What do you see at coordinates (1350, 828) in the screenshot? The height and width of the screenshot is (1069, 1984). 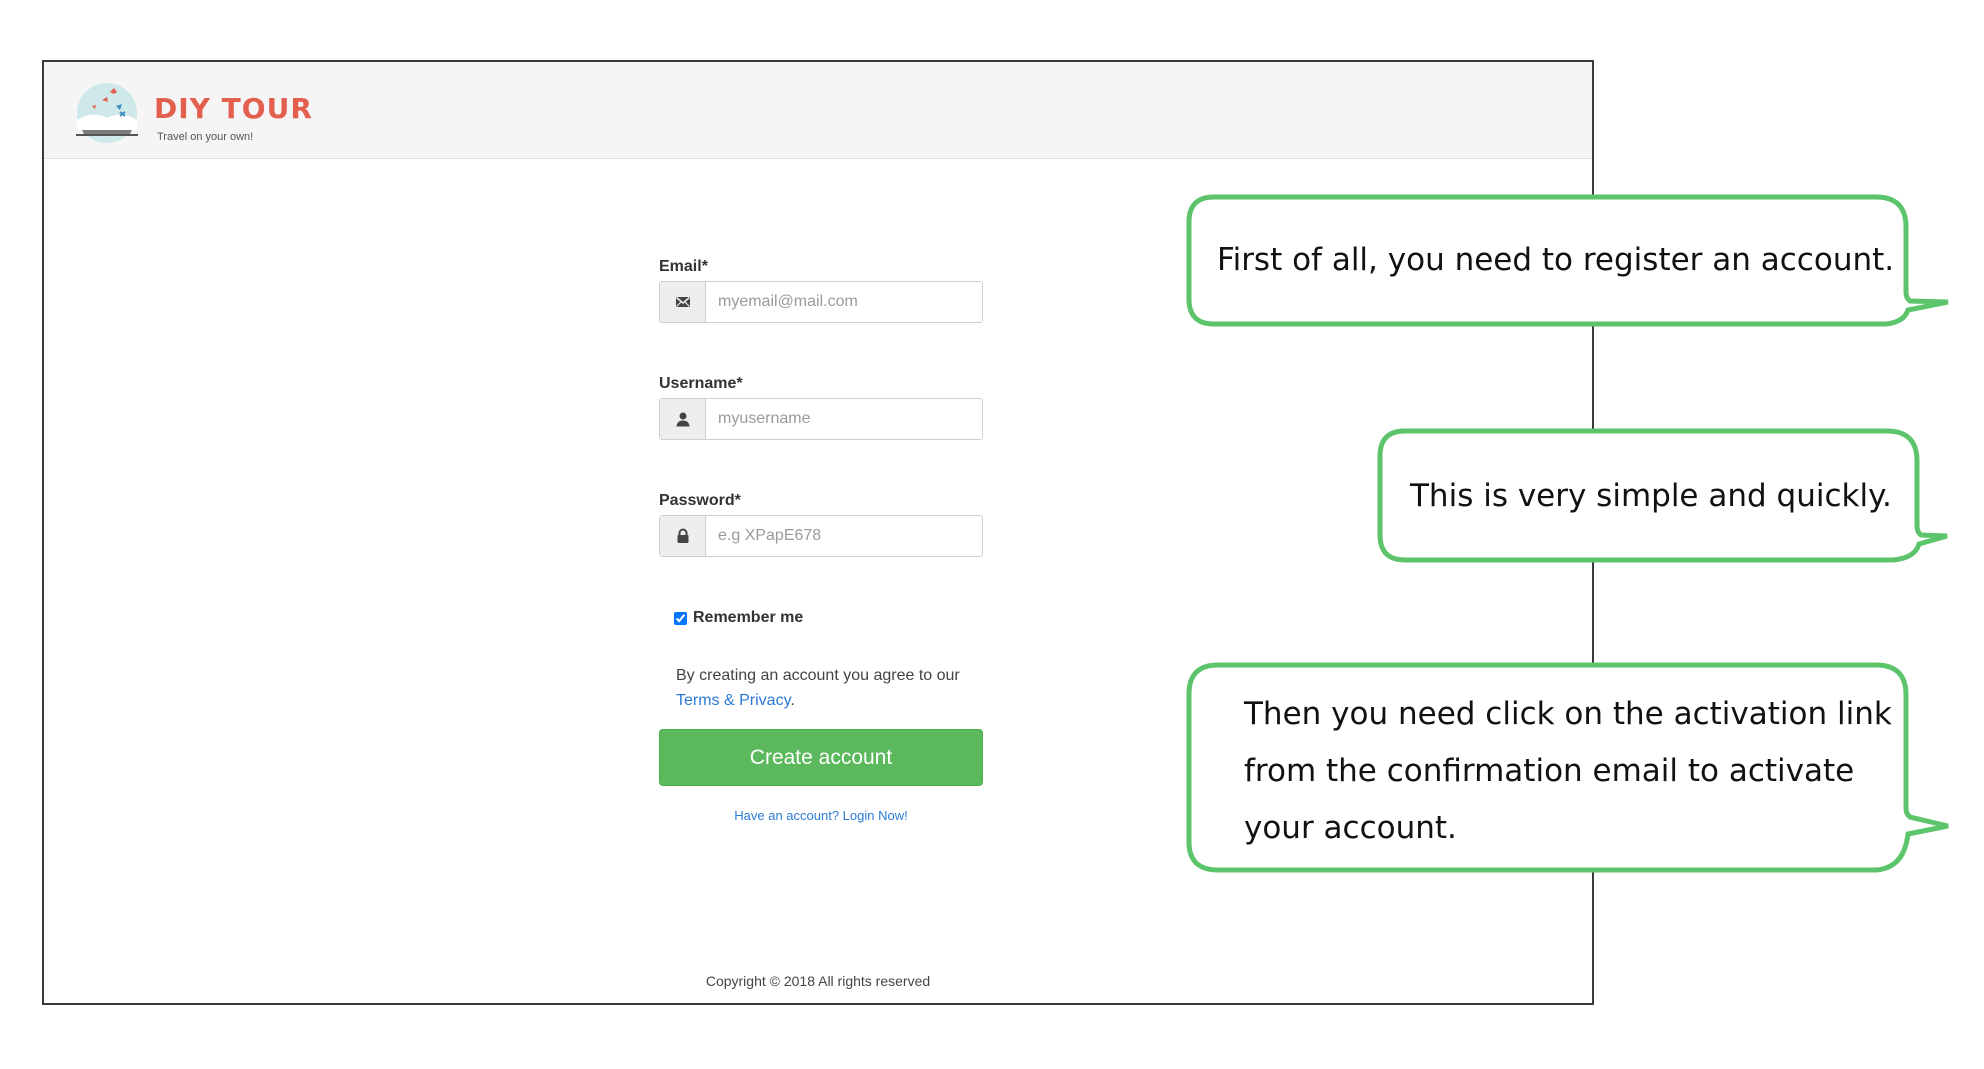 I see `callout-text-line-3: your account.` at bounding box center [1350, 828].